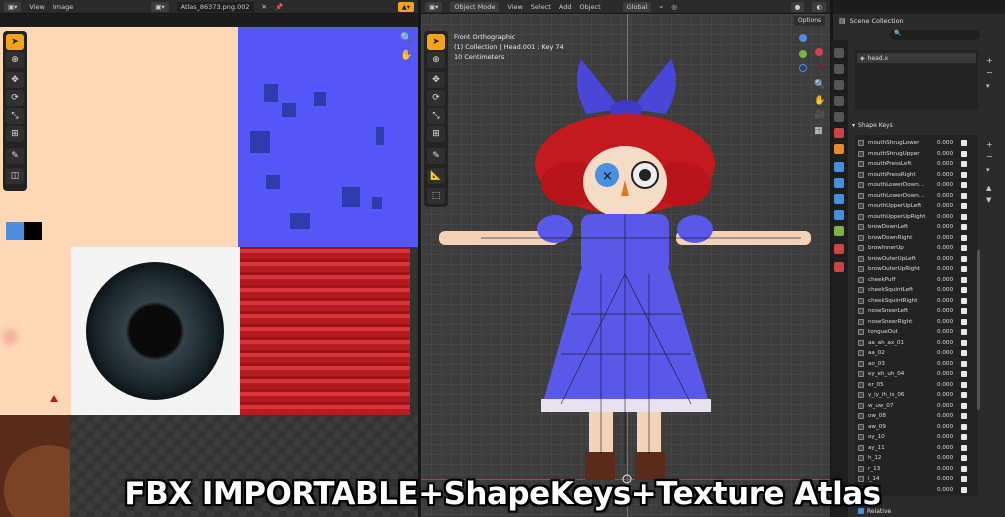  I want to click on object-props-icon, so click(839, 149).